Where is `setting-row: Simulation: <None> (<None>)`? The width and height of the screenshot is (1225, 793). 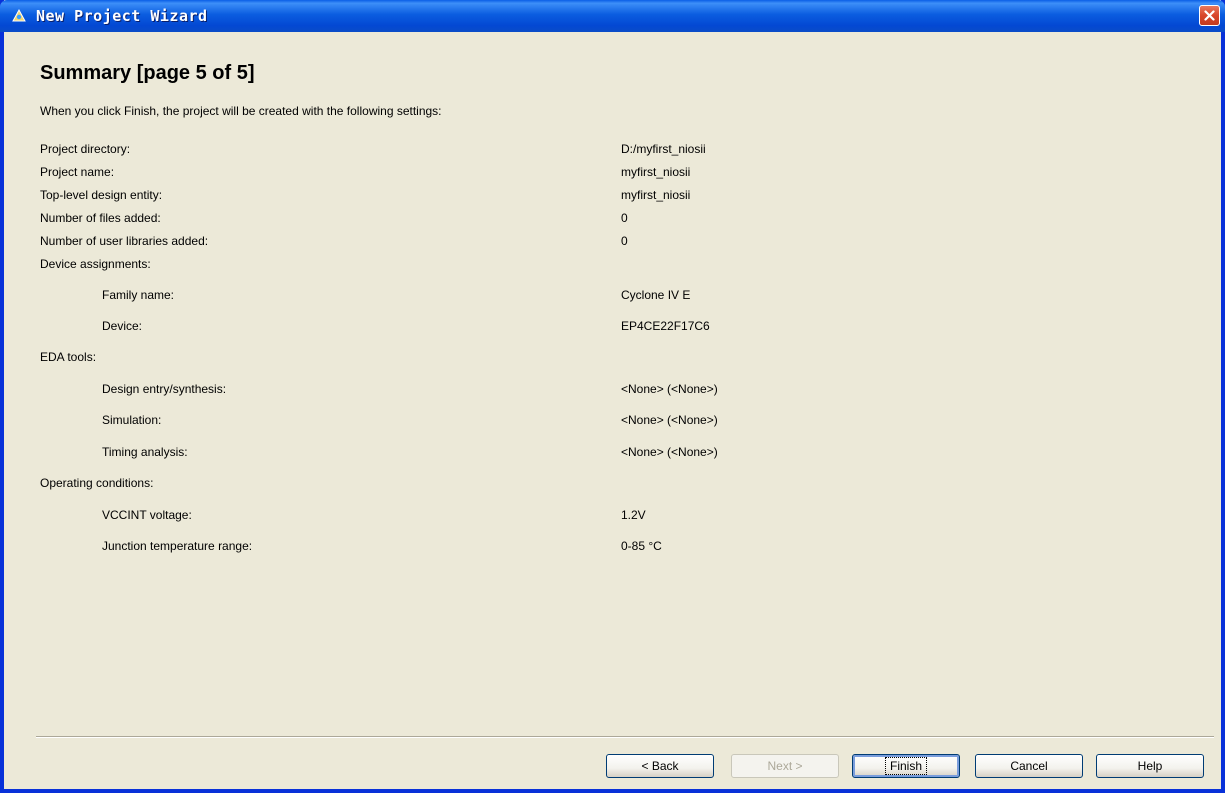
setting-row: Simulation: <None> (<None>) is located at coordinates (612, 422).